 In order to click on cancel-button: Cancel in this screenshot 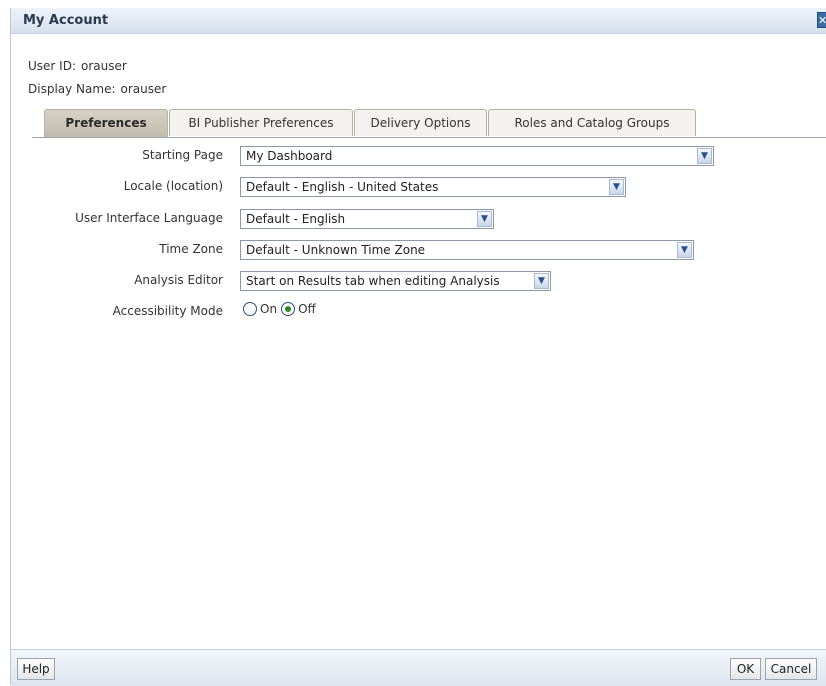, I will do `click(791, 669)`.